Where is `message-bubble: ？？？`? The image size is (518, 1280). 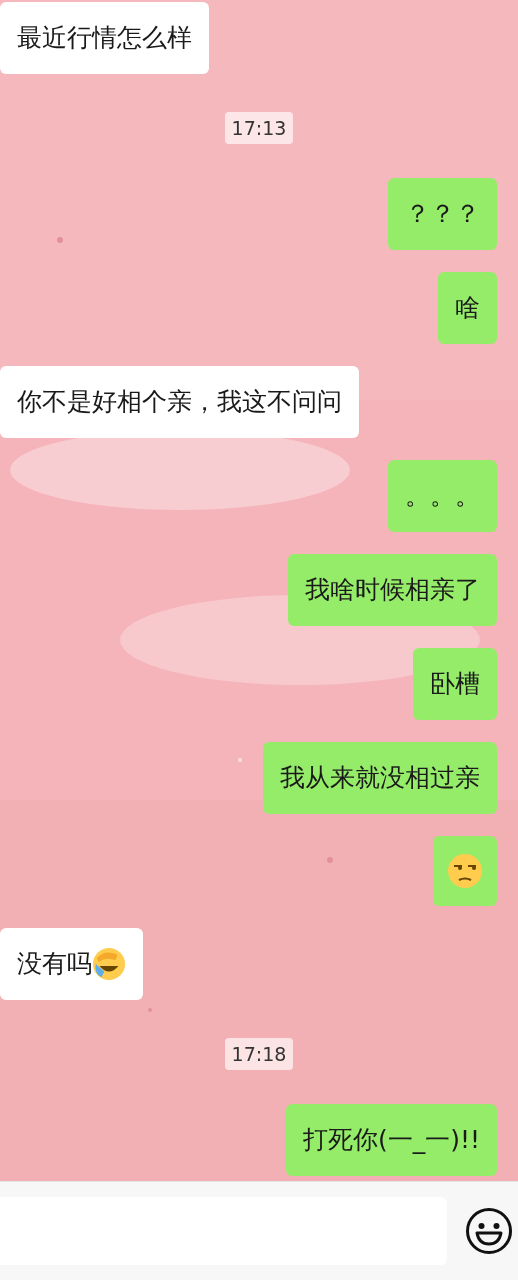 message-bubble: ？？？ is located at coordinates (442, 214).